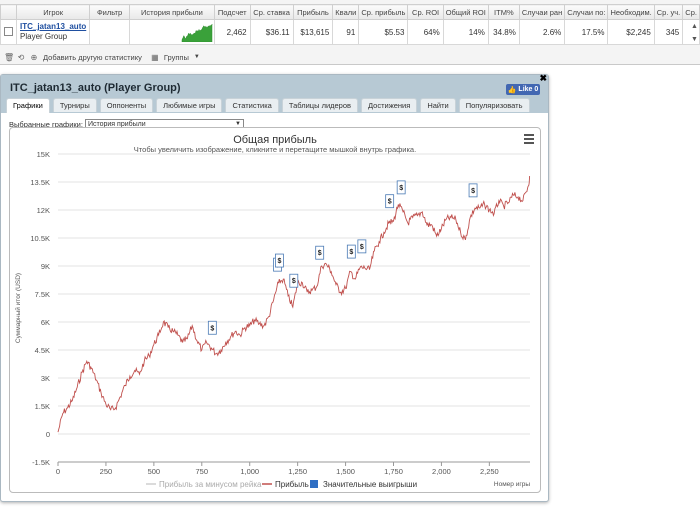  I want to click on tab-2: Оппоненты, so click(126, 105).